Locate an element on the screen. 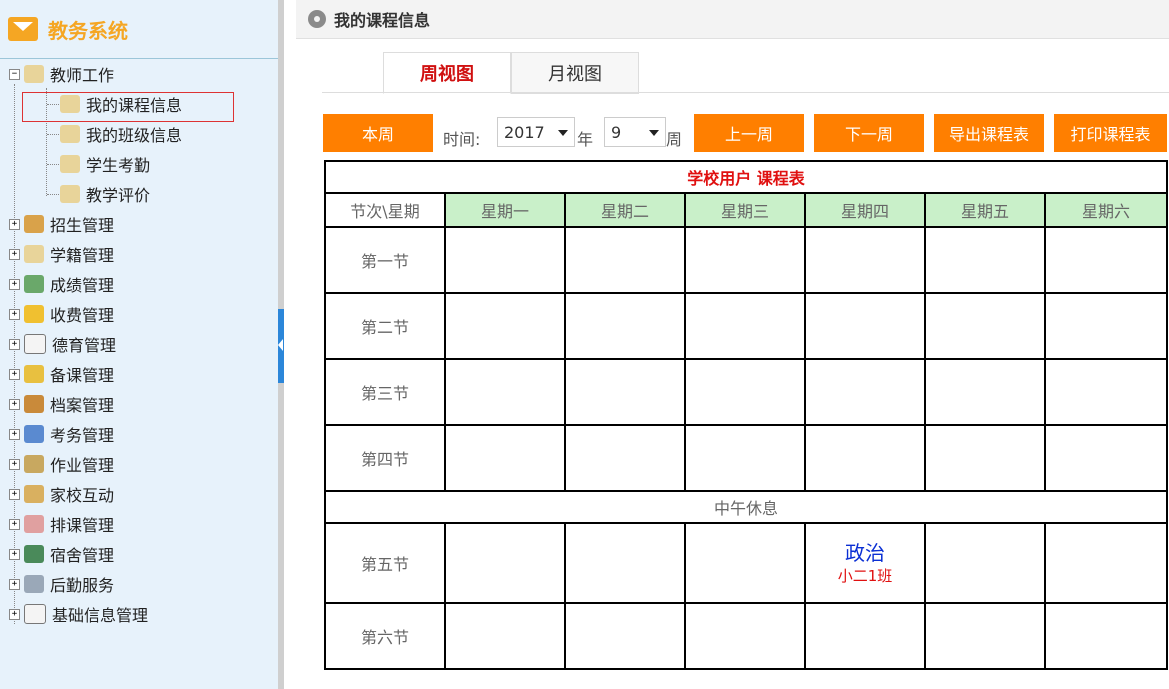  collapse-icon: − is located at coordinates (14, 74).